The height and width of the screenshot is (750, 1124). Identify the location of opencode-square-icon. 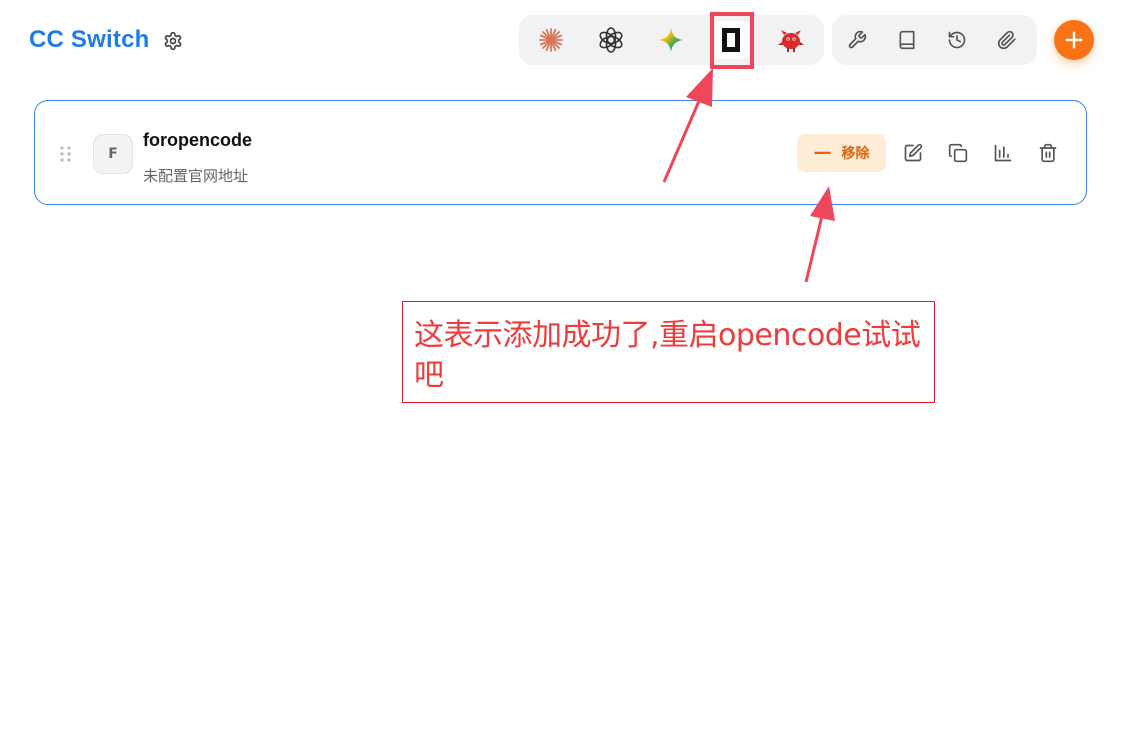
(731, 40).